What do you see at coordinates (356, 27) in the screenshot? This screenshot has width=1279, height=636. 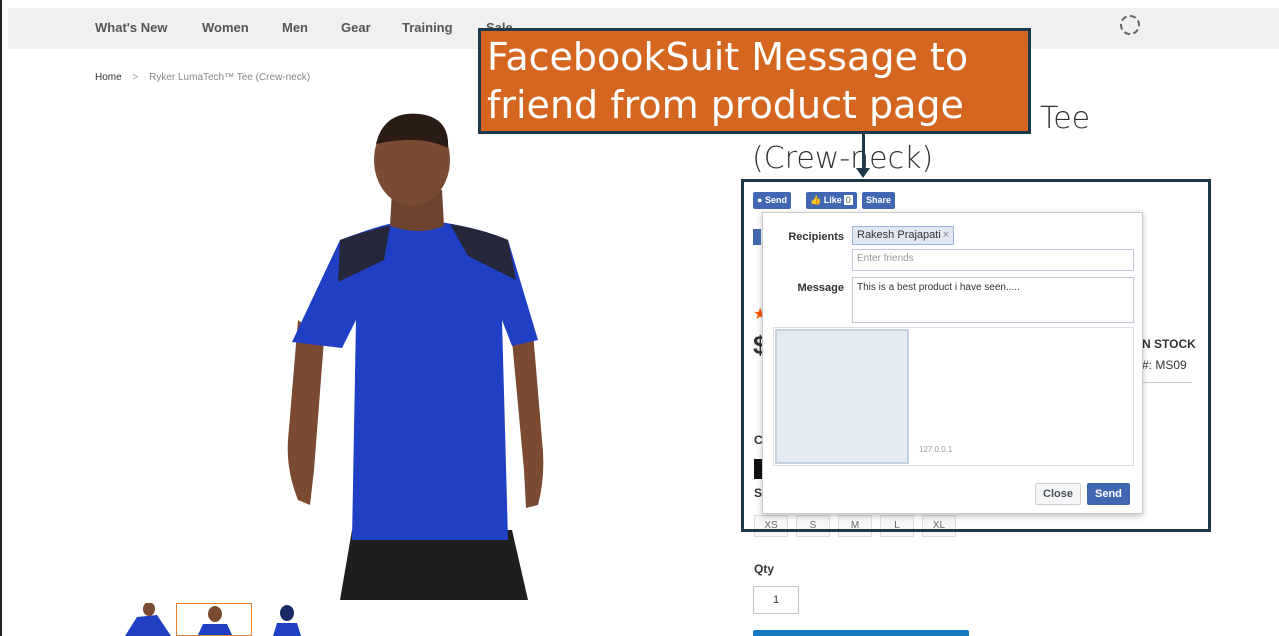 I see `nav-item-gear: Gear` at bounding box center [356, 27].